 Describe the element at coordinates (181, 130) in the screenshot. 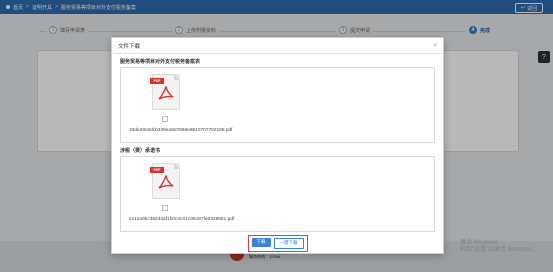

I see `file-name-1: 33de28c6dcb349ea8d7868e8810707782188.pdf` at that location.